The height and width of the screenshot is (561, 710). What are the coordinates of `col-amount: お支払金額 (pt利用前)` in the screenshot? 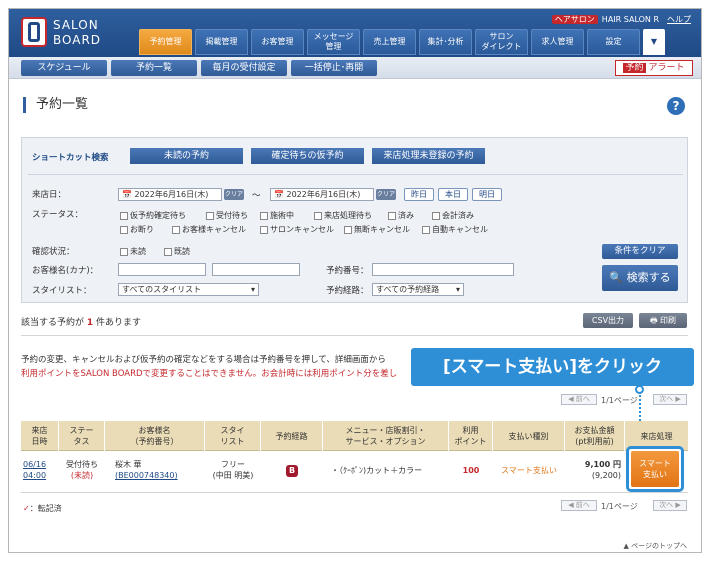 It's located at (595, 436).